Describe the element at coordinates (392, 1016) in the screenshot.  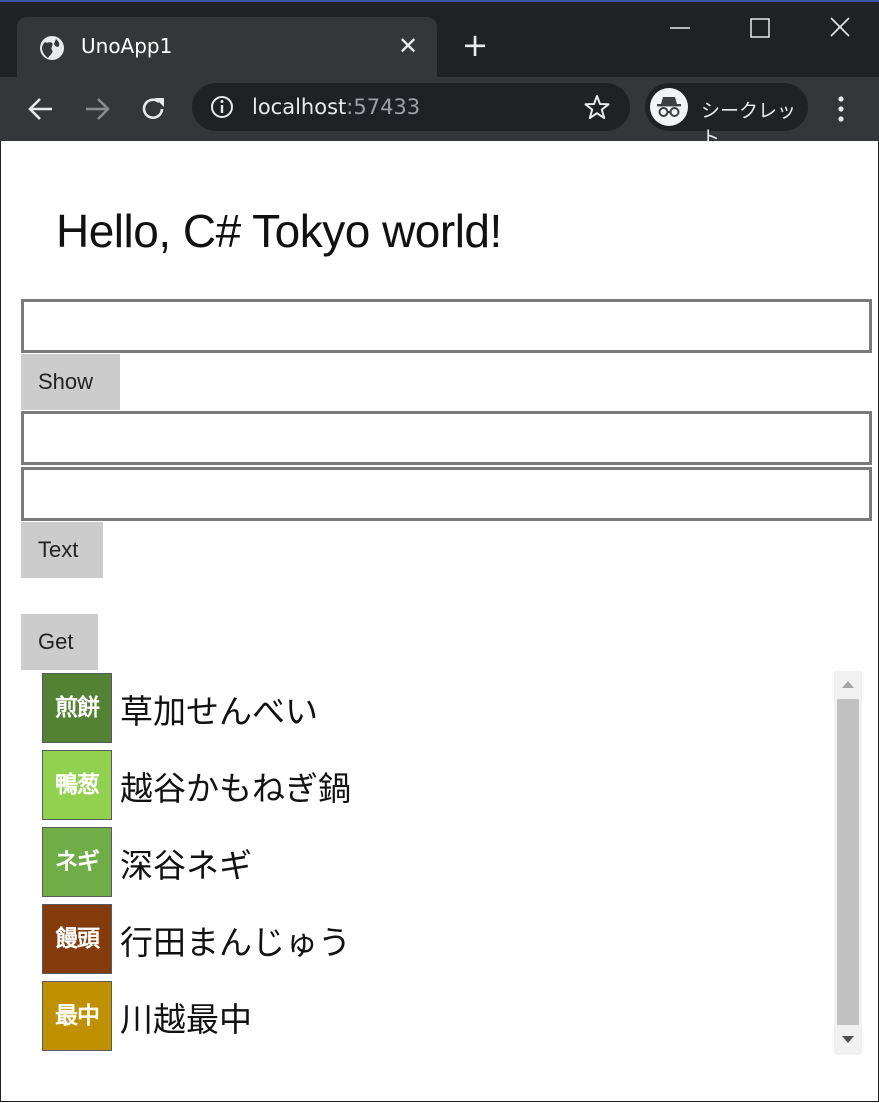
I see `list-item: 最中 川越最中` at that location.